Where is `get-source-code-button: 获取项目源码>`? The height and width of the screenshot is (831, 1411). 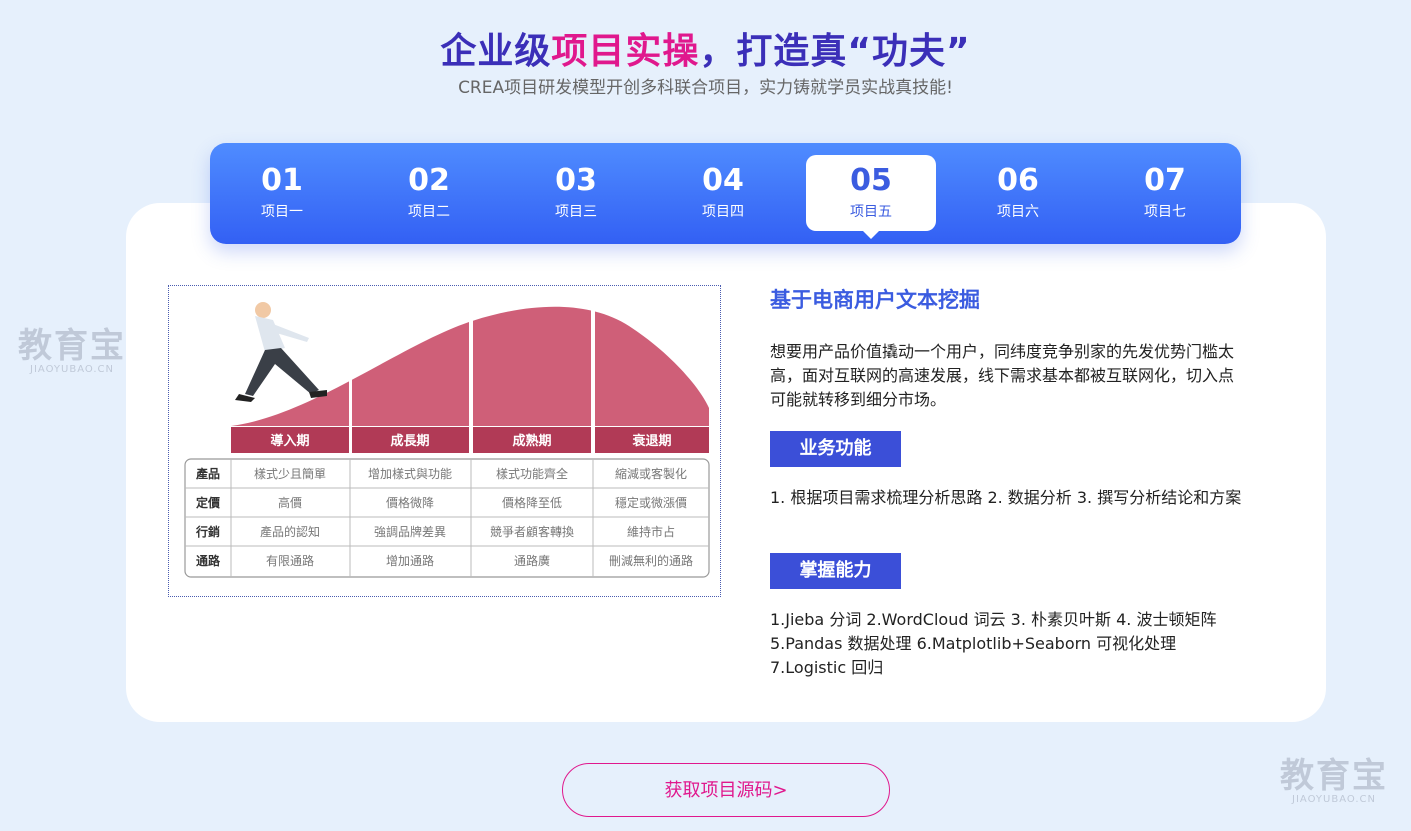
get-source-code-button: 获取项目源码> is located at coordinates (726, 790).